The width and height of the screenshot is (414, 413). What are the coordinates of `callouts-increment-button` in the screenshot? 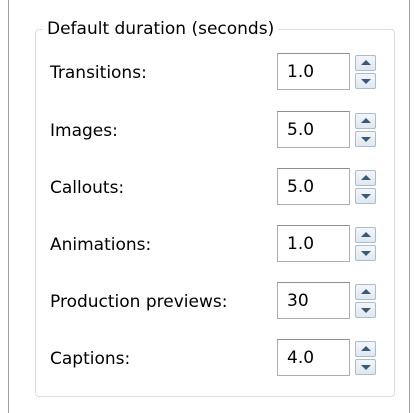 It's located at (365, 178).